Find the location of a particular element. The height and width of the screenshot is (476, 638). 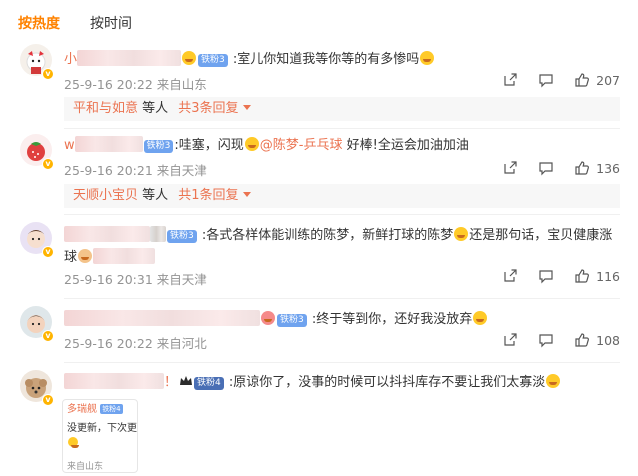

comment-body: 小 铁粉3 :室儿你知道我等你等的有多惨吗 is located at coordinates (342, 59).